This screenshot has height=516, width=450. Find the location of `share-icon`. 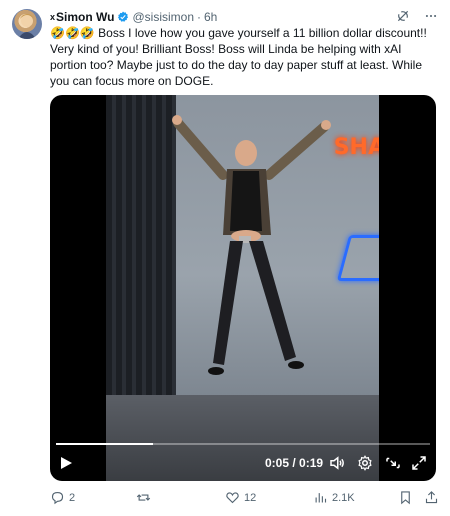

share-icon is located at coordinates (431, 497).